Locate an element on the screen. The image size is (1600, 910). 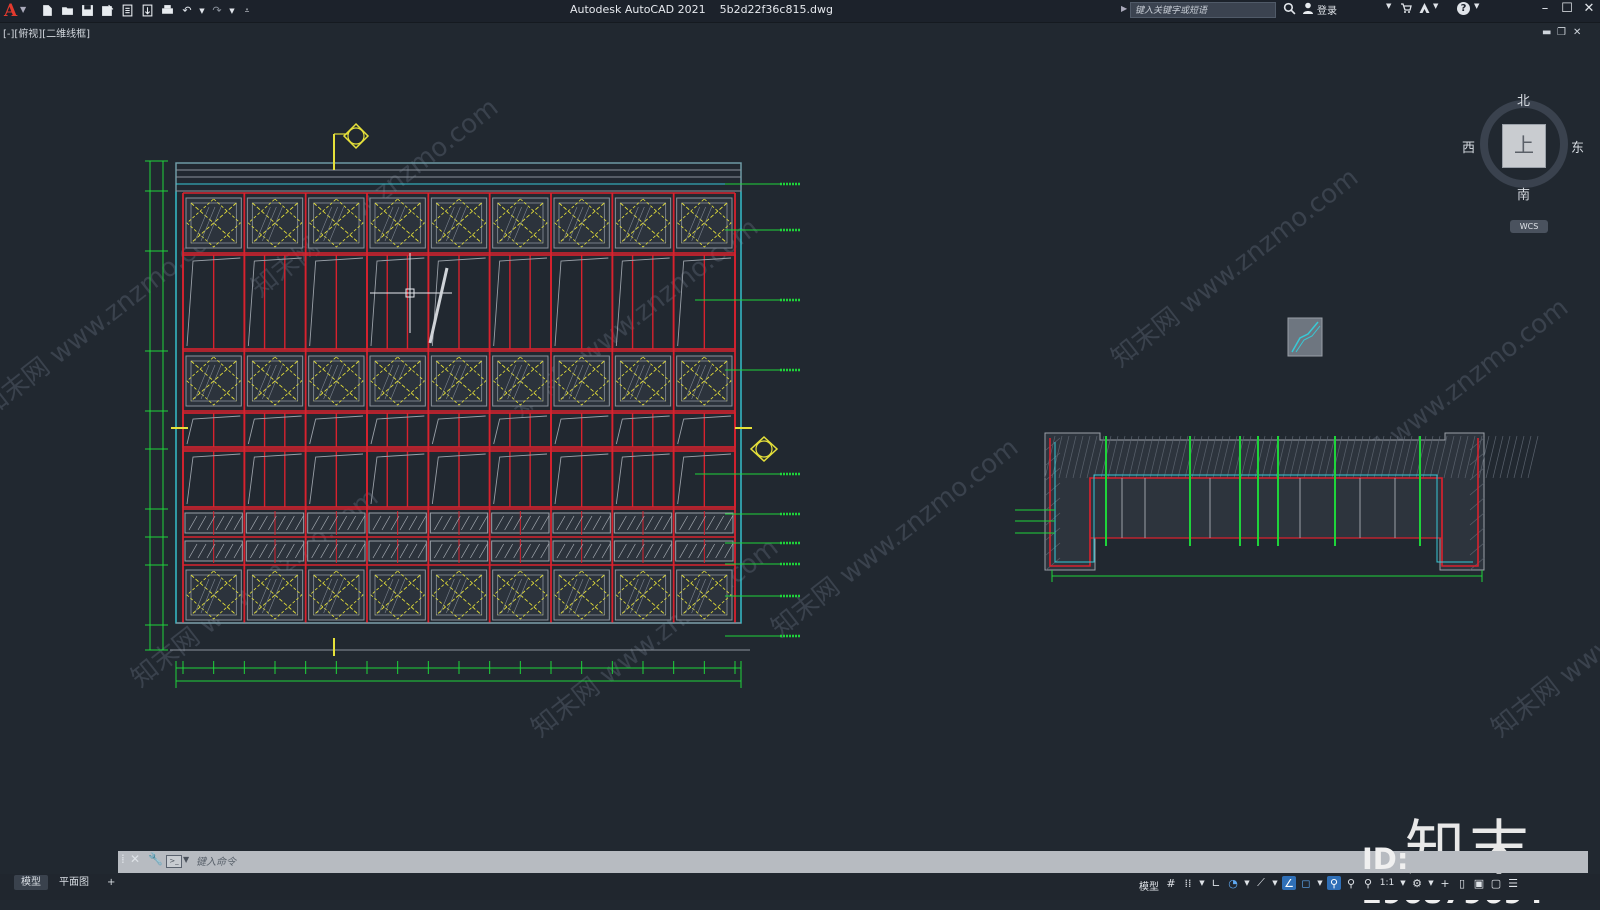
workspace-dropdown-icon: ▼ is located at coordinates (1431, 883).